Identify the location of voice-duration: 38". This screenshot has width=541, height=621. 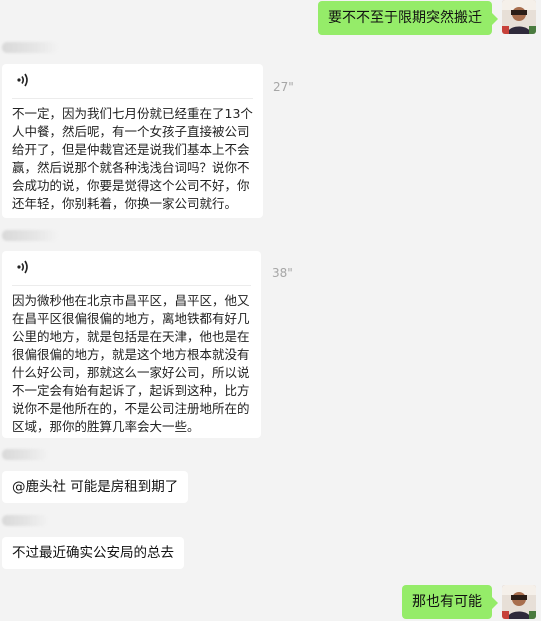
(282, 273).